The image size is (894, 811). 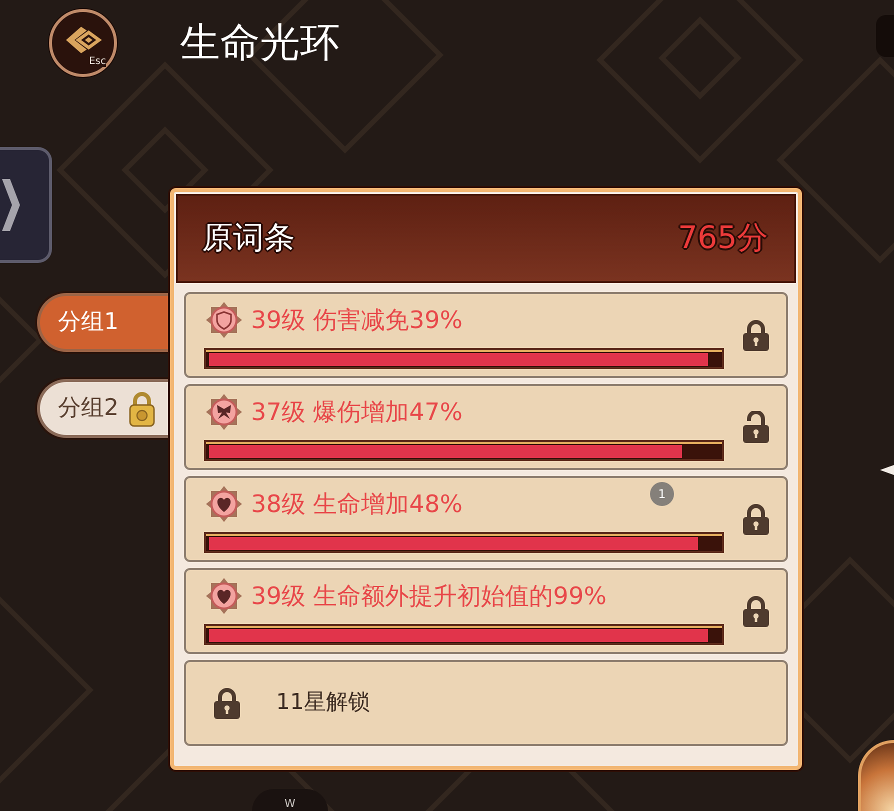 I want to click on round-button, so click(x=876, y=775).